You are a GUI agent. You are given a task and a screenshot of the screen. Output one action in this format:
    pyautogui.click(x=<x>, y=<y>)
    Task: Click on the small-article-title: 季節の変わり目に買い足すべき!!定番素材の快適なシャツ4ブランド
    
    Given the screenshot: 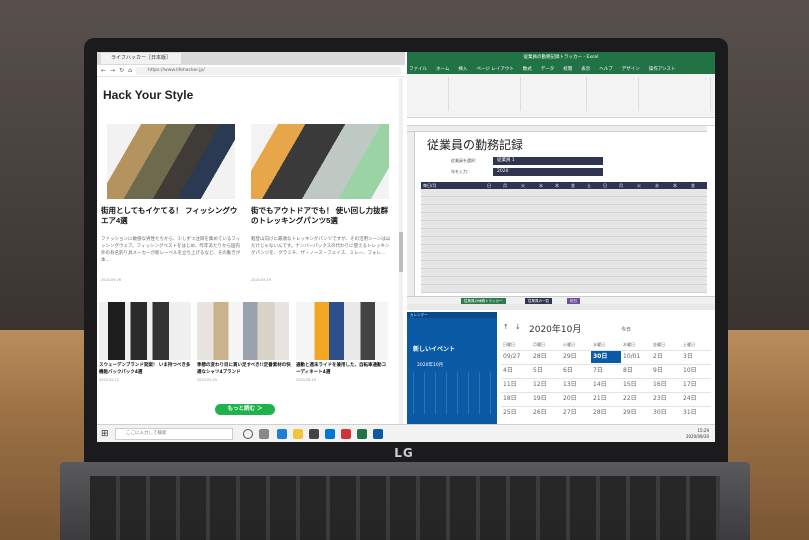 What is the action you would take?
    pyautogui.click(x=244, y=369)
    